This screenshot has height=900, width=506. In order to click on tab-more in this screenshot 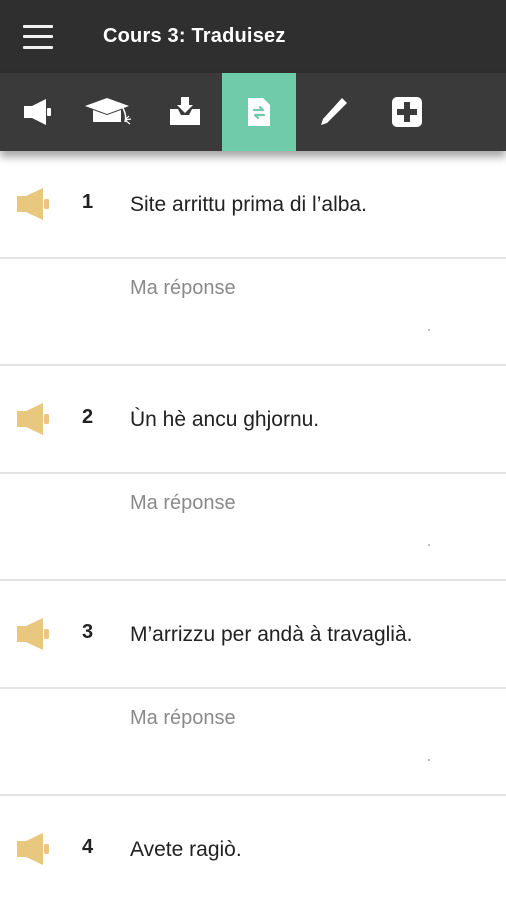, I will do `click(407, 112)`.